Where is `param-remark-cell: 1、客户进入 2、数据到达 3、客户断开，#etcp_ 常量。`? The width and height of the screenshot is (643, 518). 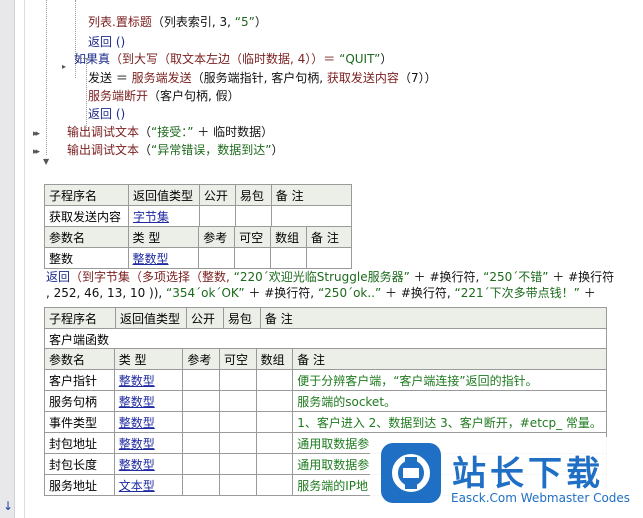
param-remark-cell: 1、客户进入 2、数据到达 3、客户断开，#etcp_ 常量。 is located at coordinates (449, 422).